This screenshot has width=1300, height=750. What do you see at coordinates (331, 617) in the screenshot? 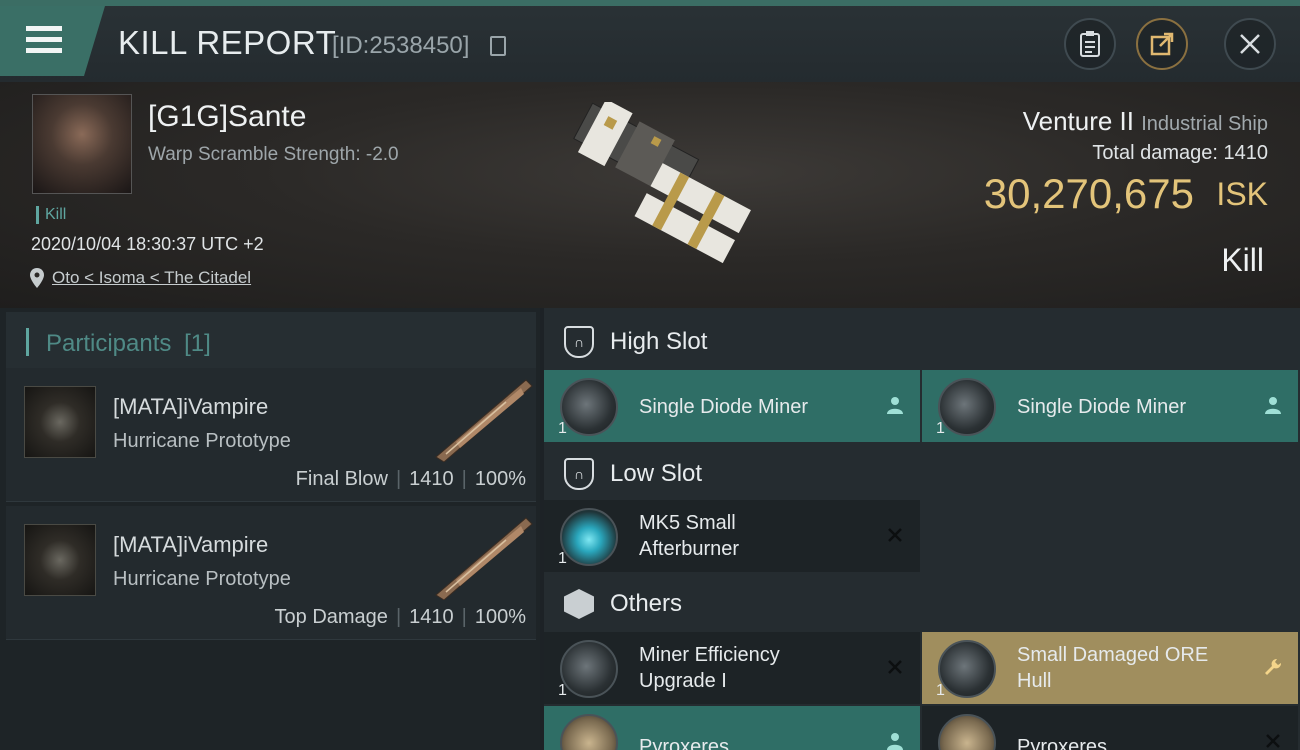
I see `participant-role: Top Damage` at bounding box center [331, 617].